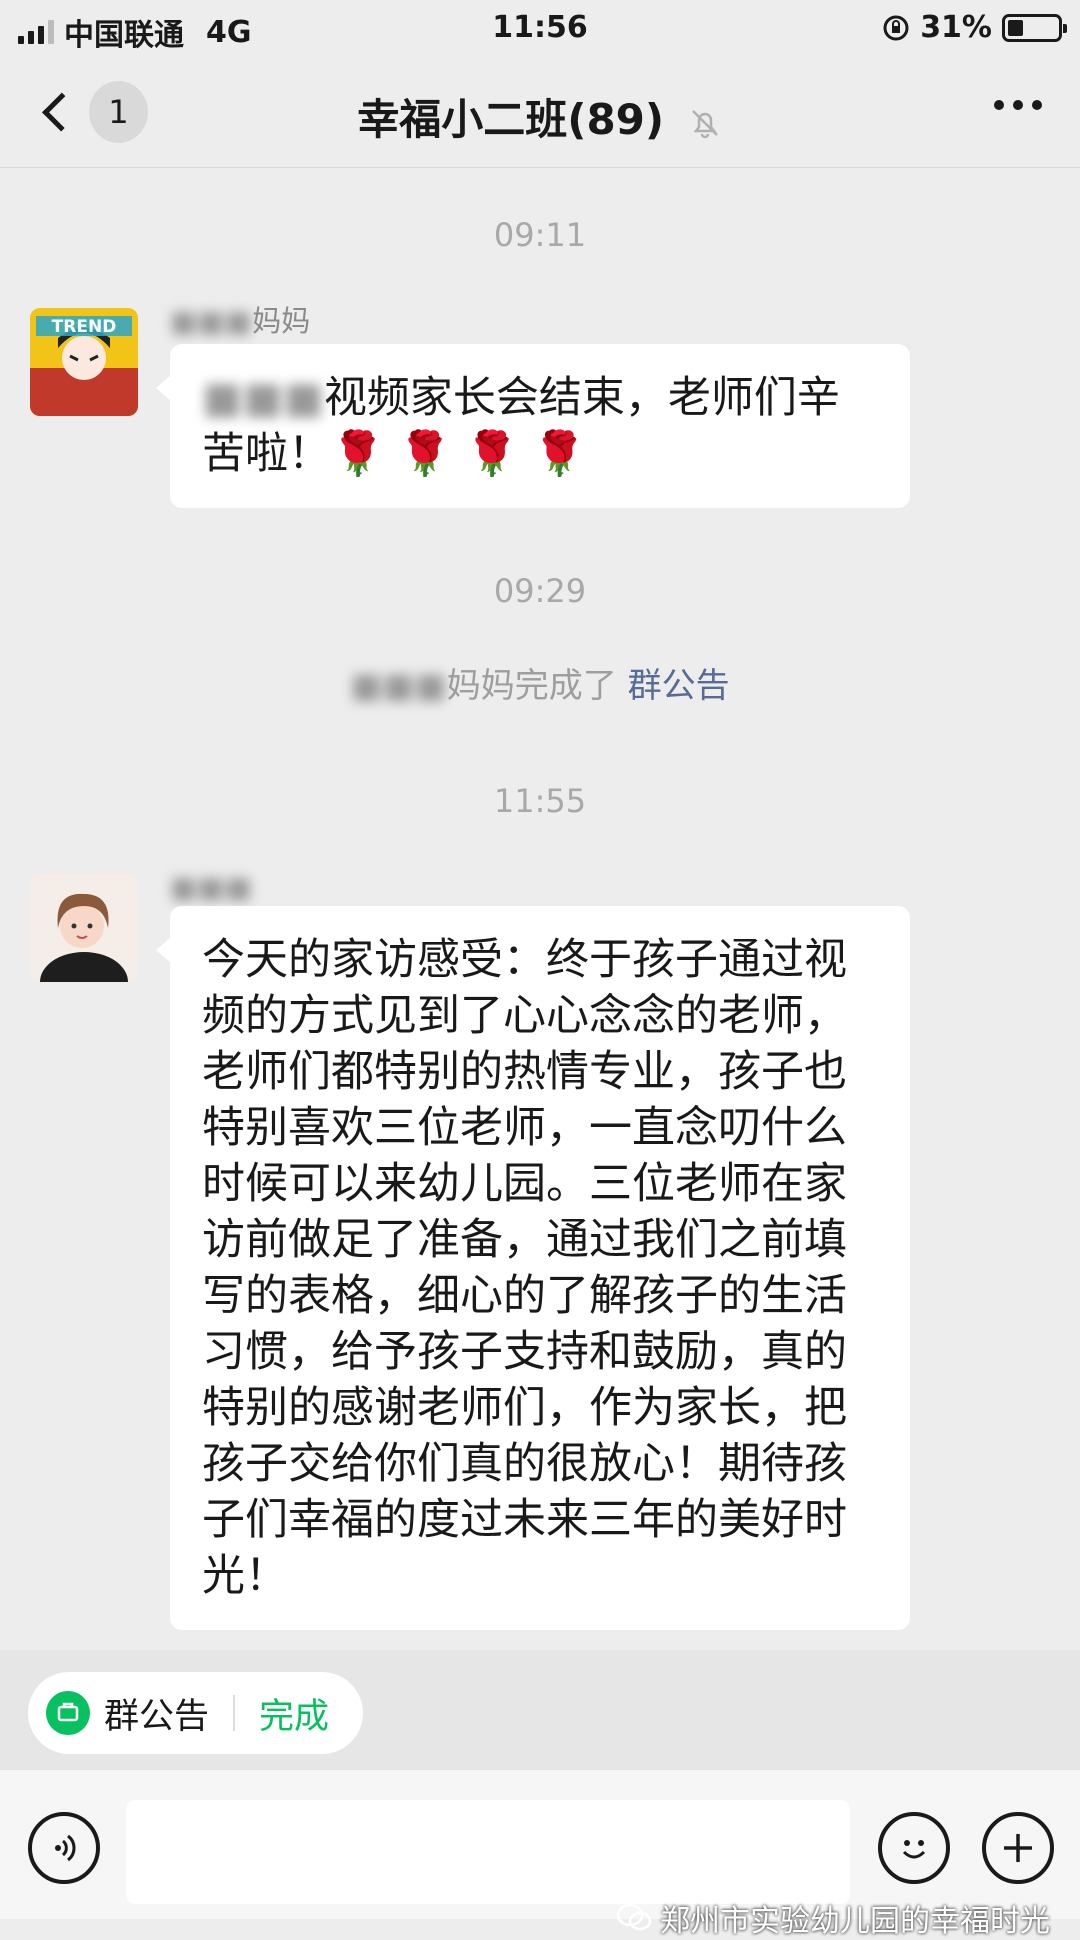 The image size is (1080, 1940). I want to click on announcement-link: 群公告, so click(679, 686).